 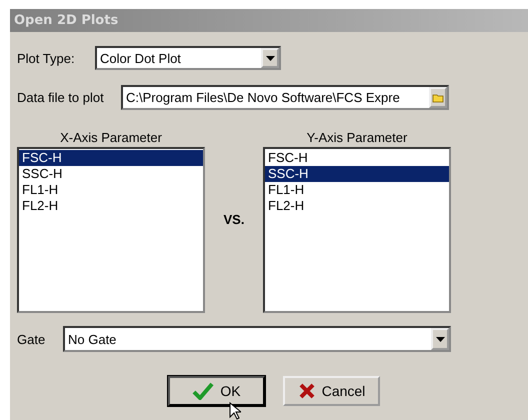 I want to click on gate-label: Gate, so click(x=31, y=339).